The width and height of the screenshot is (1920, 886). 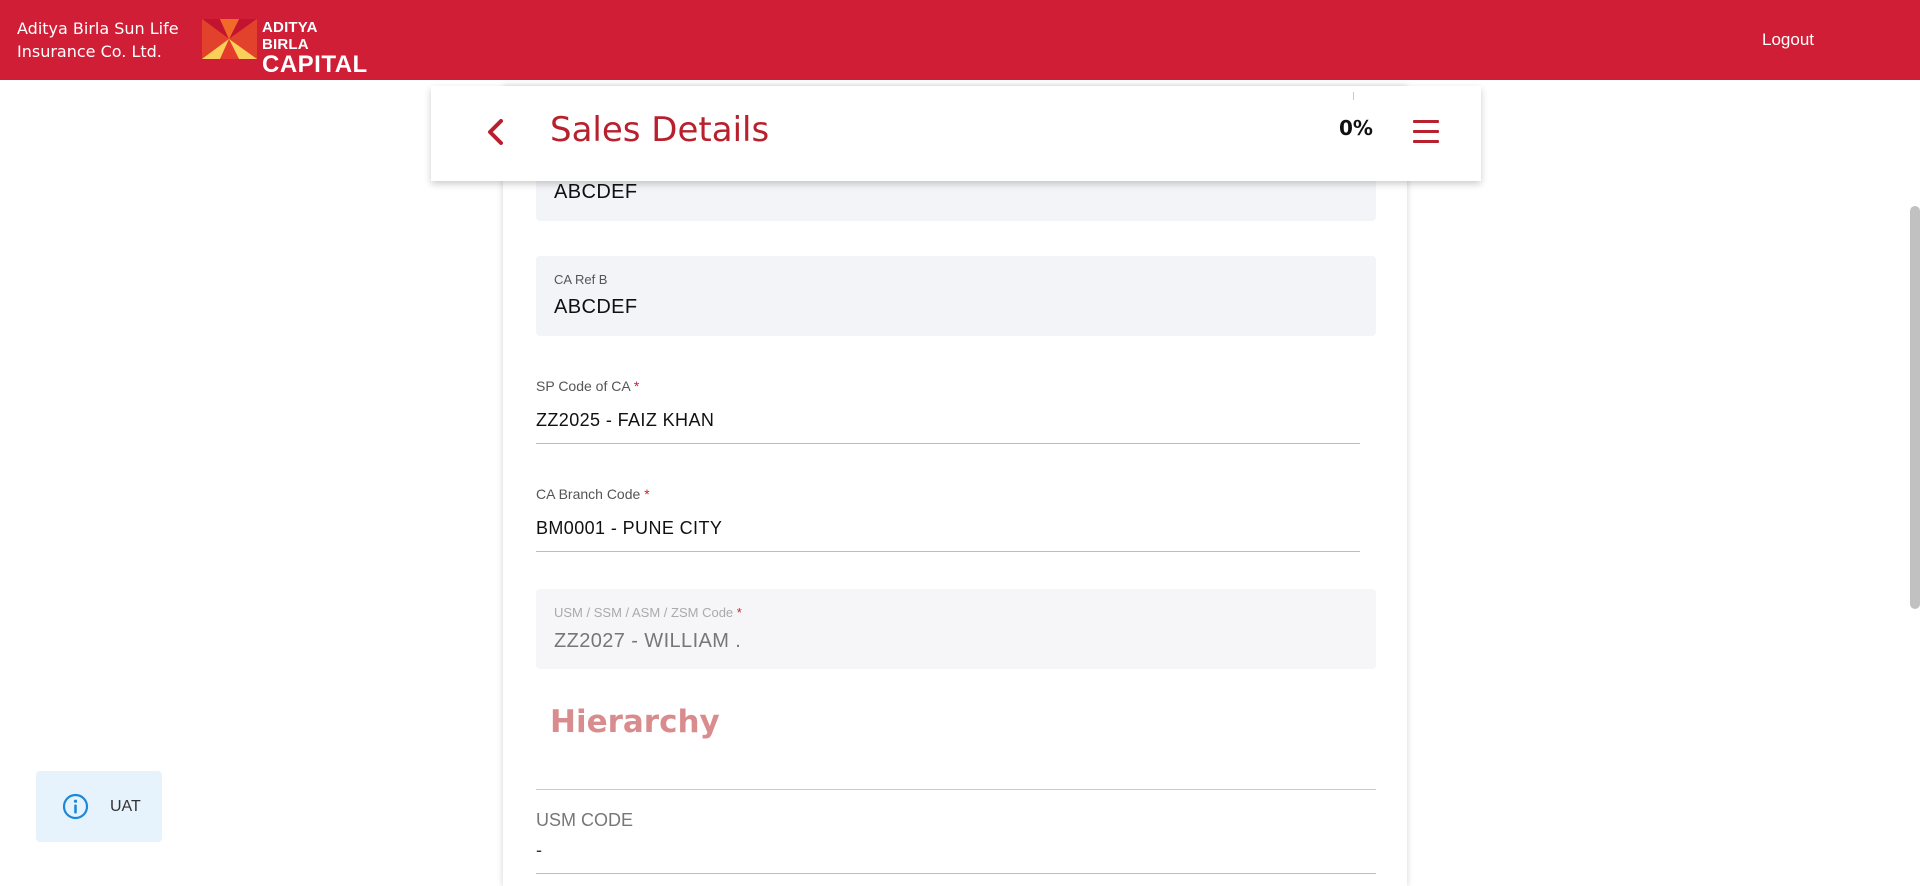 I want to click on logo-line2: CAPITAL, so click(x=315, y=64).